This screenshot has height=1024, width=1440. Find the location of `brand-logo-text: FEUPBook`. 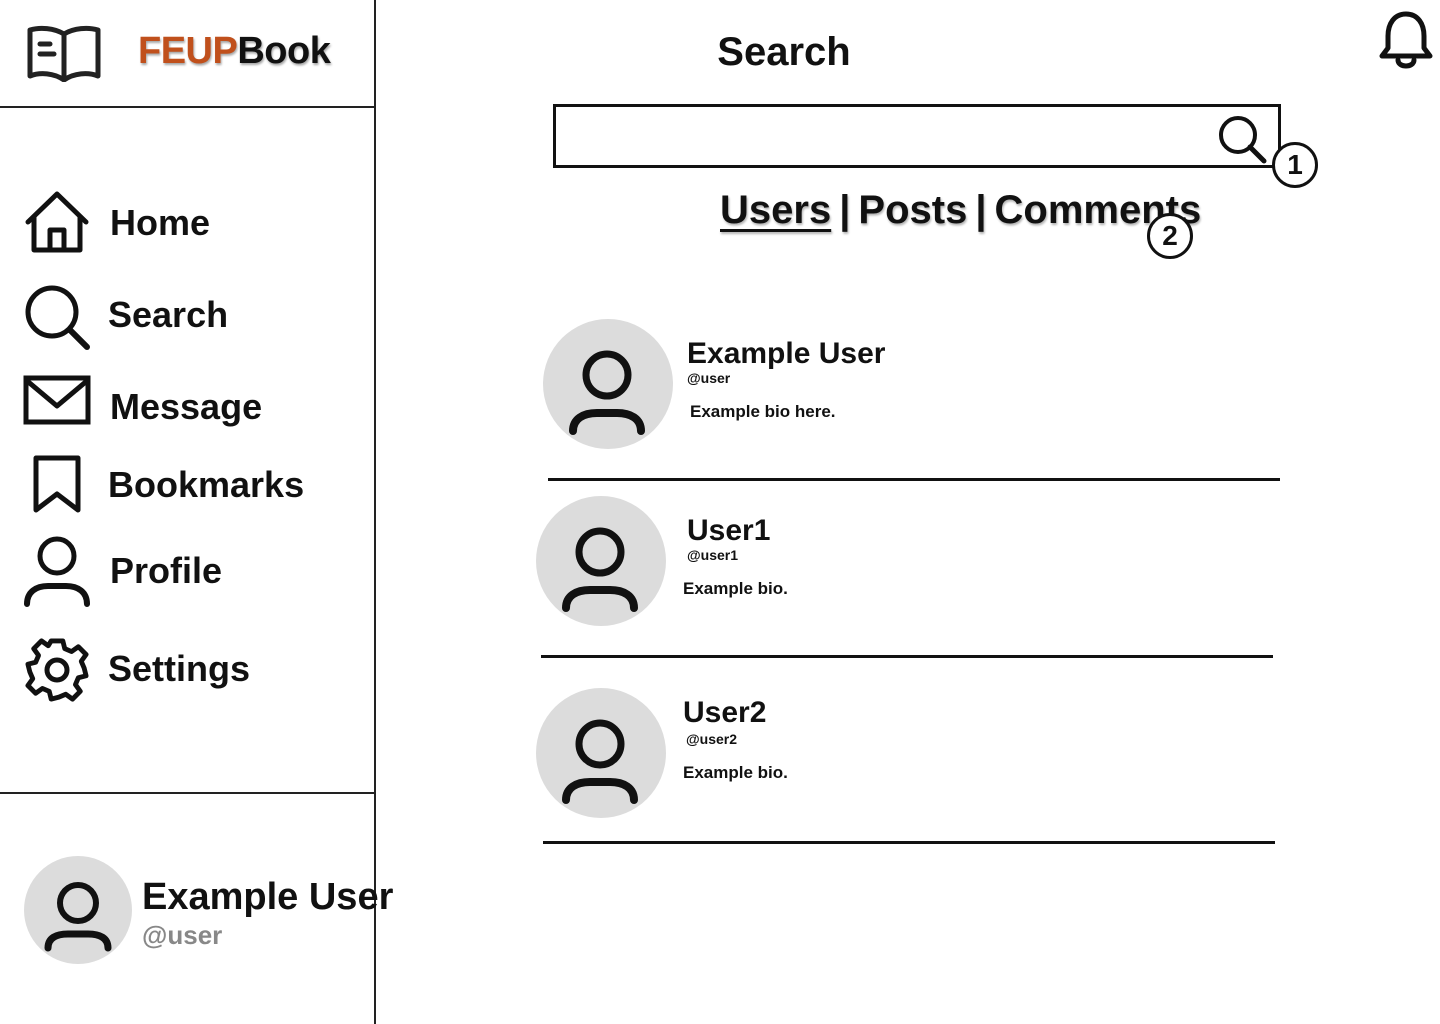

brand-logo-text: FEUPBook is located at coordinates (234, 51).